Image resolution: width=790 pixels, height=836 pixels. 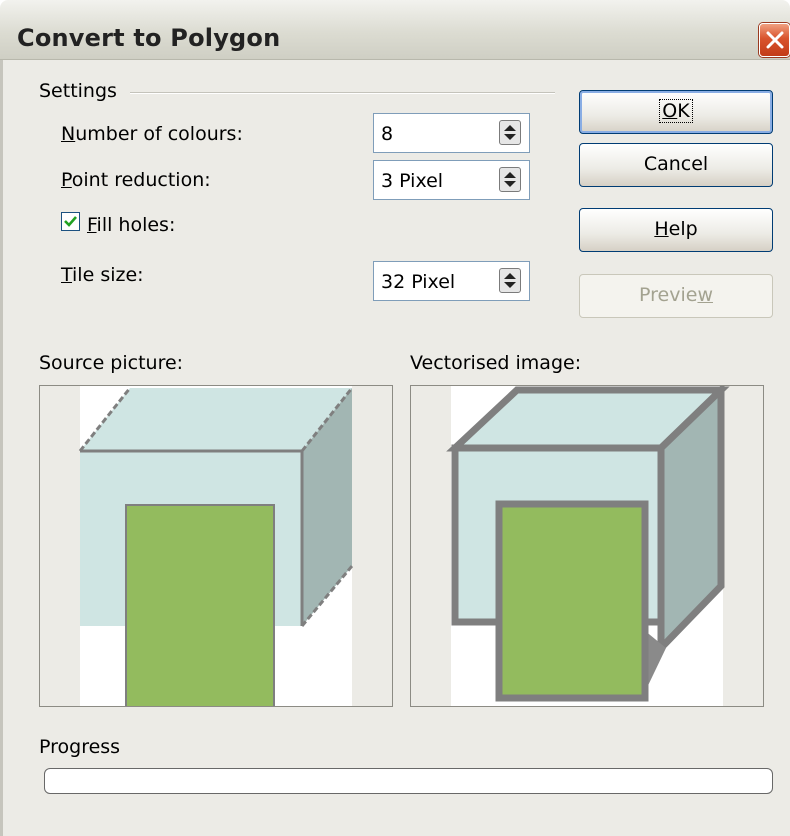 I want to click on tile-accel: T, so click(x=67, y=275).